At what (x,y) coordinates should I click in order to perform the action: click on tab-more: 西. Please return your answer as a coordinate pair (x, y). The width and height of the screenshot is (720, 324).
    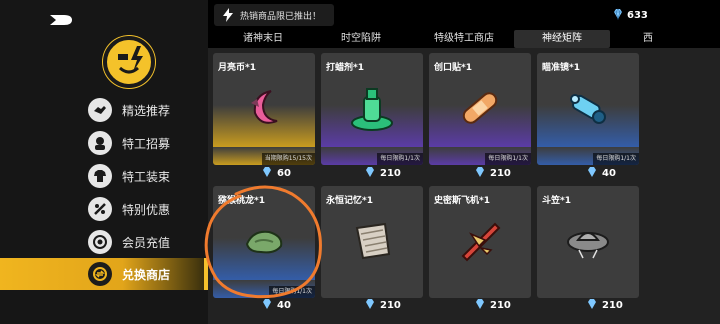
    Looking at the image, I should click on (648, 39).